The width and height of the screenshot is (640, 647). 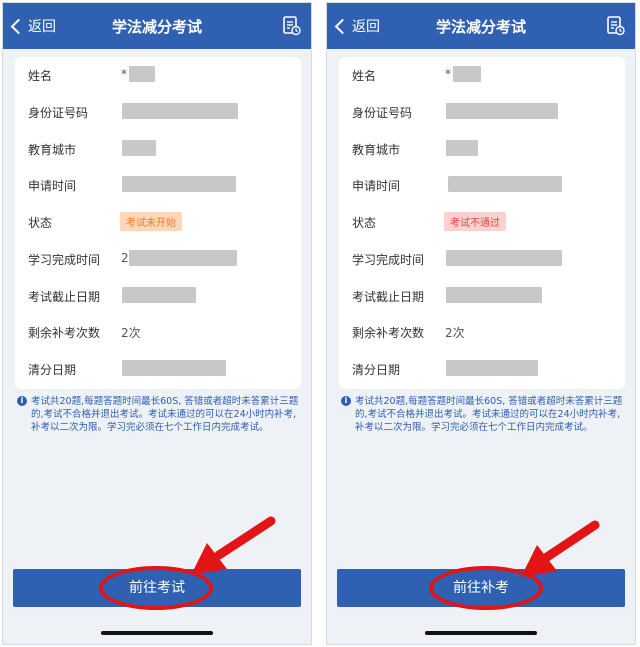 What do you see at coordinates (481, 588) in the screenshot?
I see `retake-exam-button: 前往补考` at bounding box center [481, 588].